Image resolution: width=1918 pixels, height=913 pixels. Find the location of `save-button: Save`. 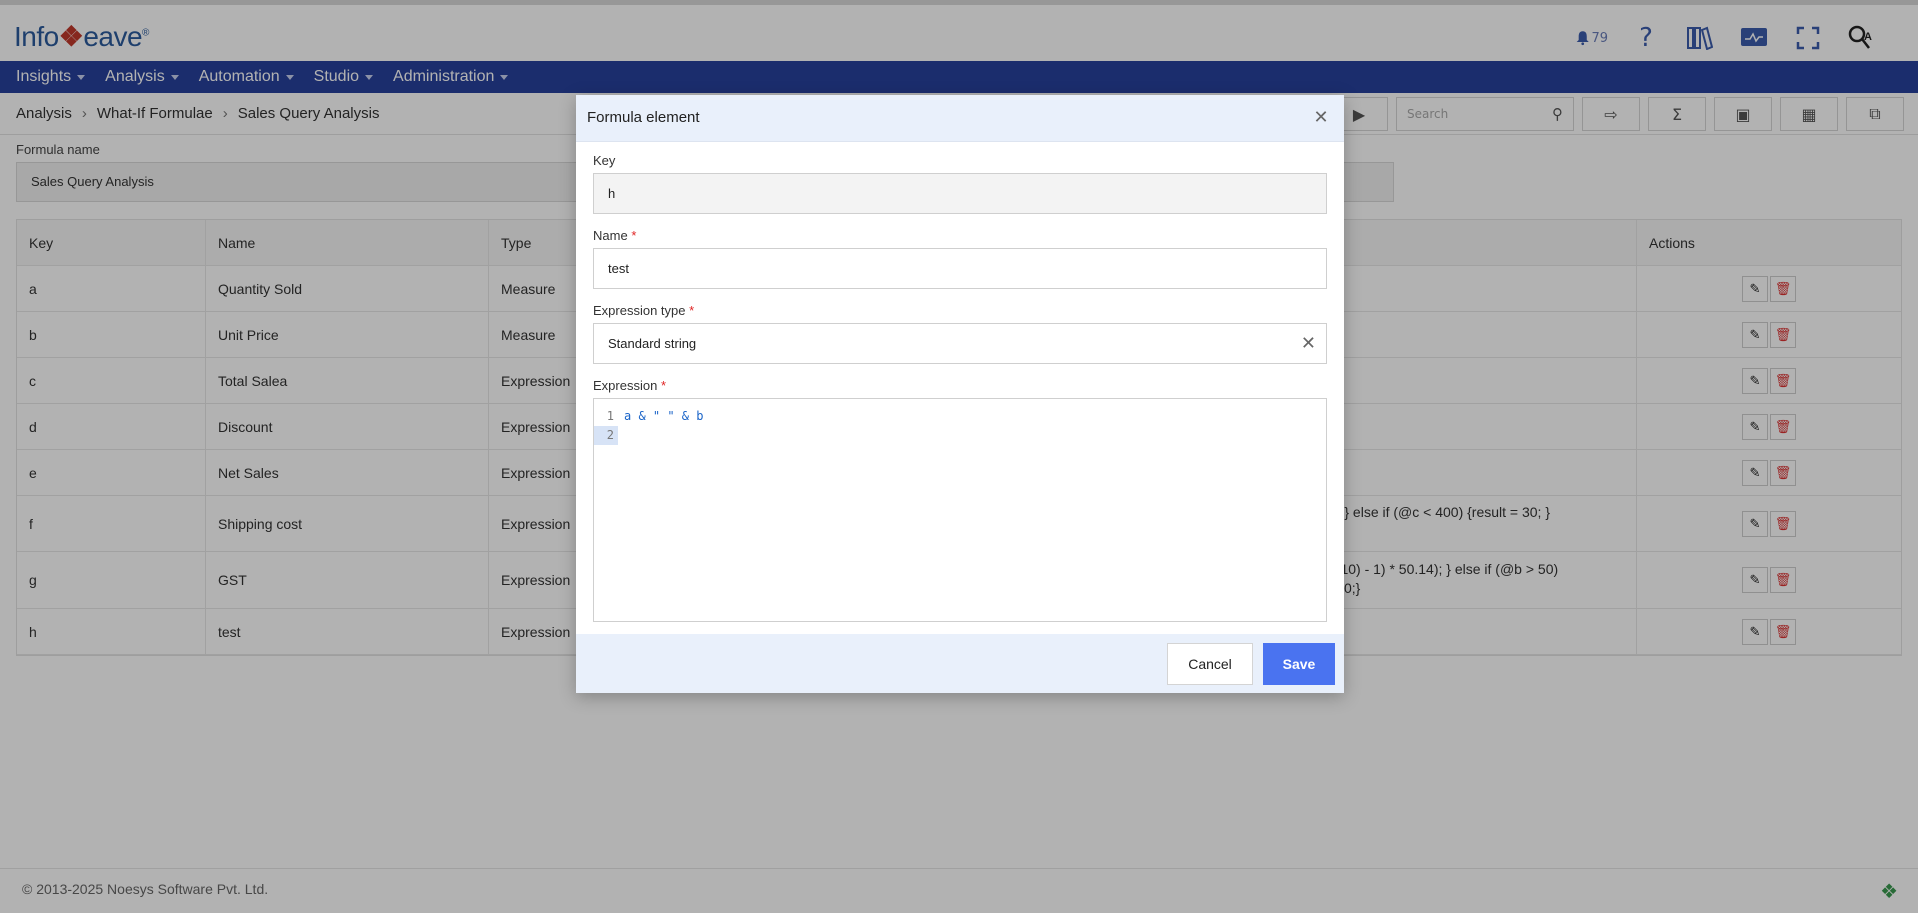

save-button: Save is located at coordinates (1299, 664).